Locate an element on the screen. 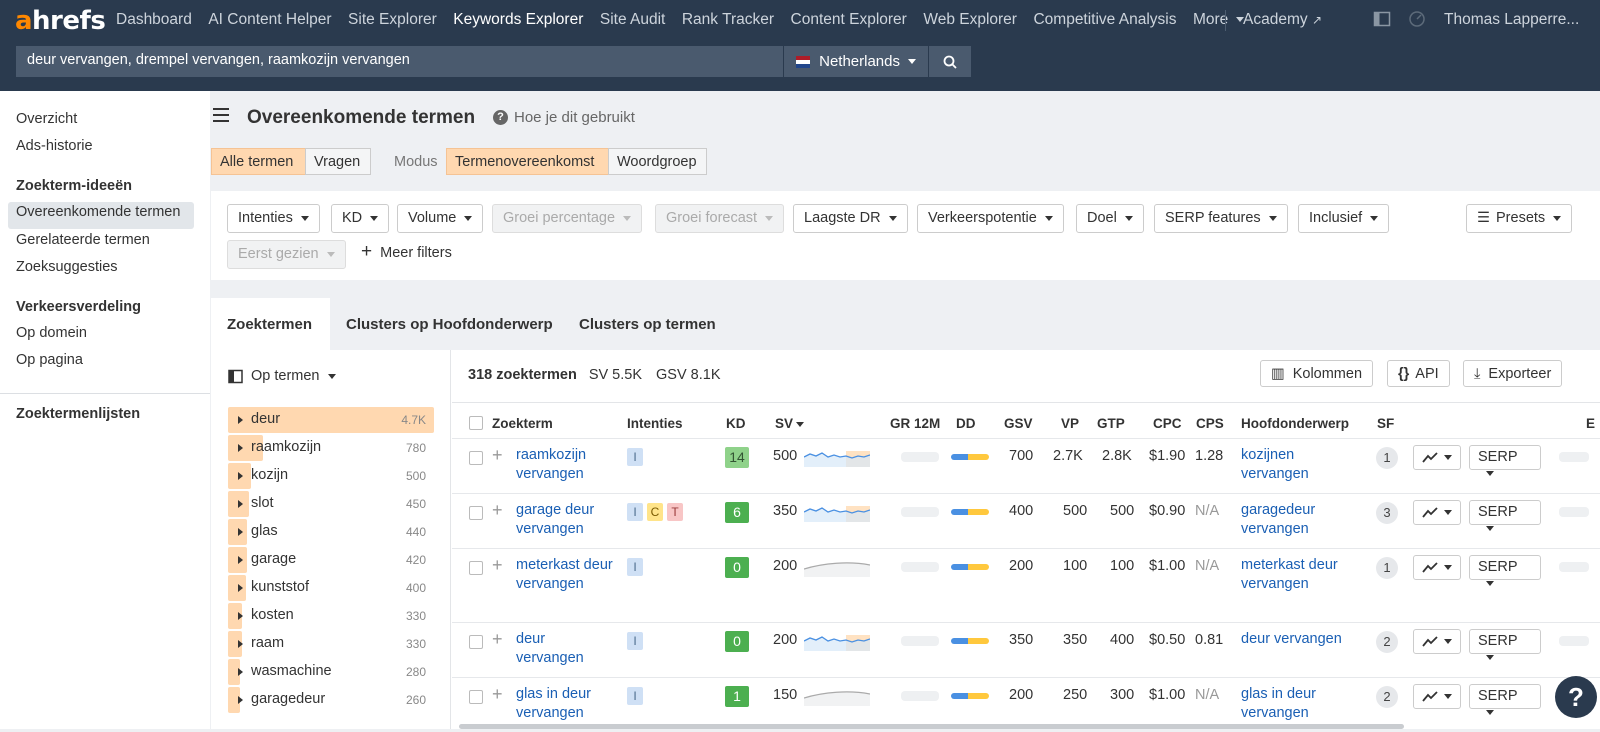 This screenshot has width=1600, height=732. filter-intents: Intenties is located at coordinates (273, 218).